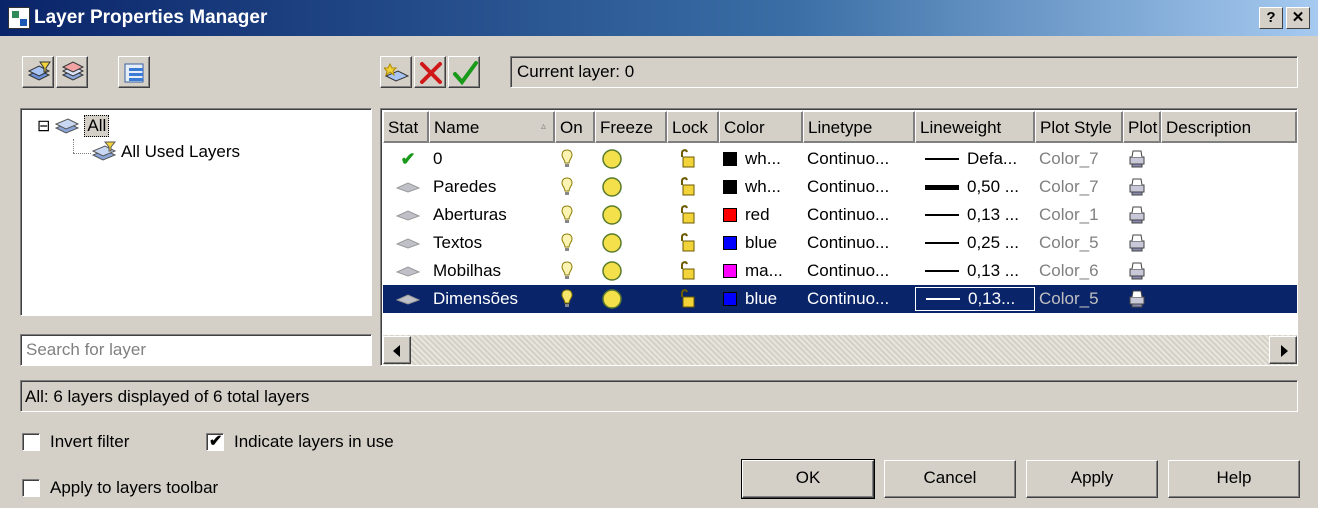 The height and width of the screenshot is (508, 1318). What do you see at coordinates (1079, 127) in the screenshot?
I see `column-header-plot-style: Plot Style` at bounding box center [1079, 127].